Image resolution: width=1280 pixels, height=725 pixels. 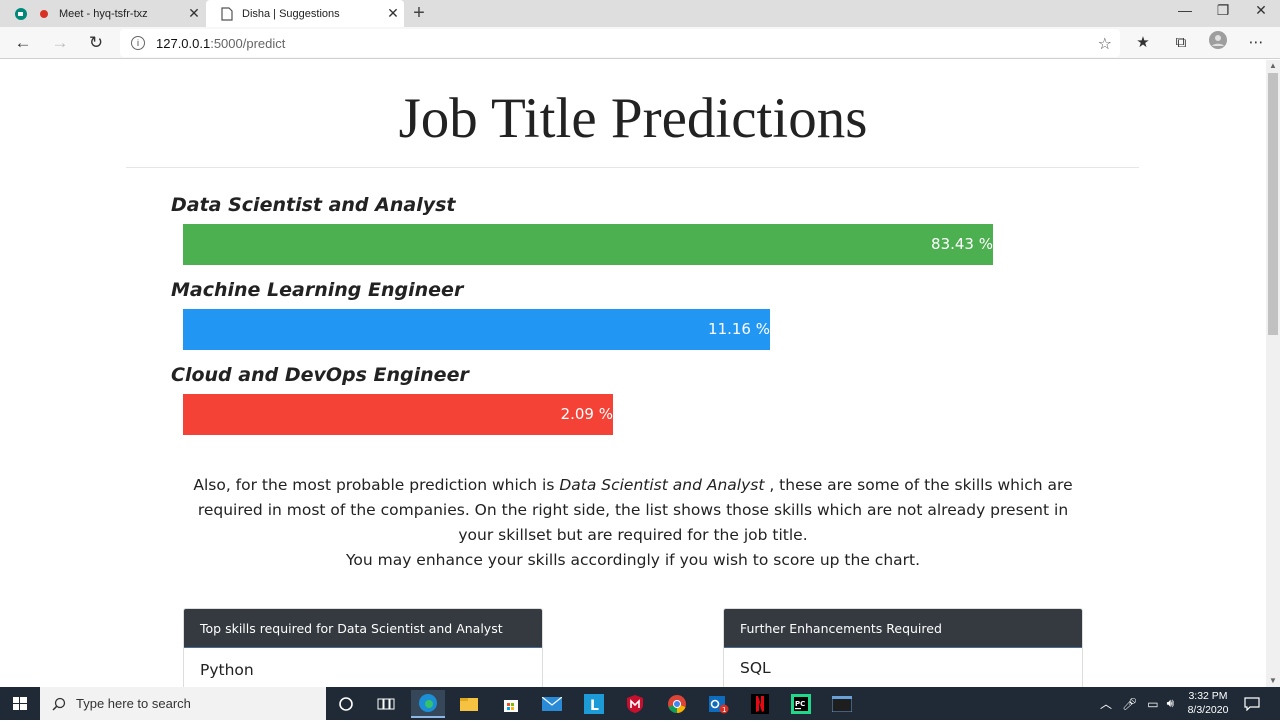 What do you see at coordinates (632, 167) in the screenshot?
I see `title-divider` at bounding box center [632, 167].